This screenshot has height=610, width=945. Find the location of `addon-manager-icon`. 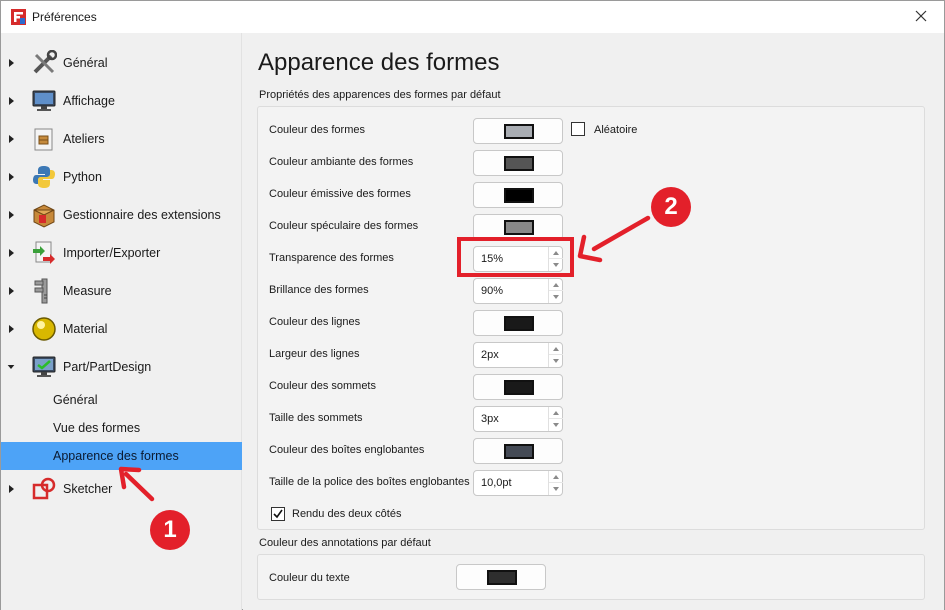

addon-manager-icon is located at coordinates (44, 216).